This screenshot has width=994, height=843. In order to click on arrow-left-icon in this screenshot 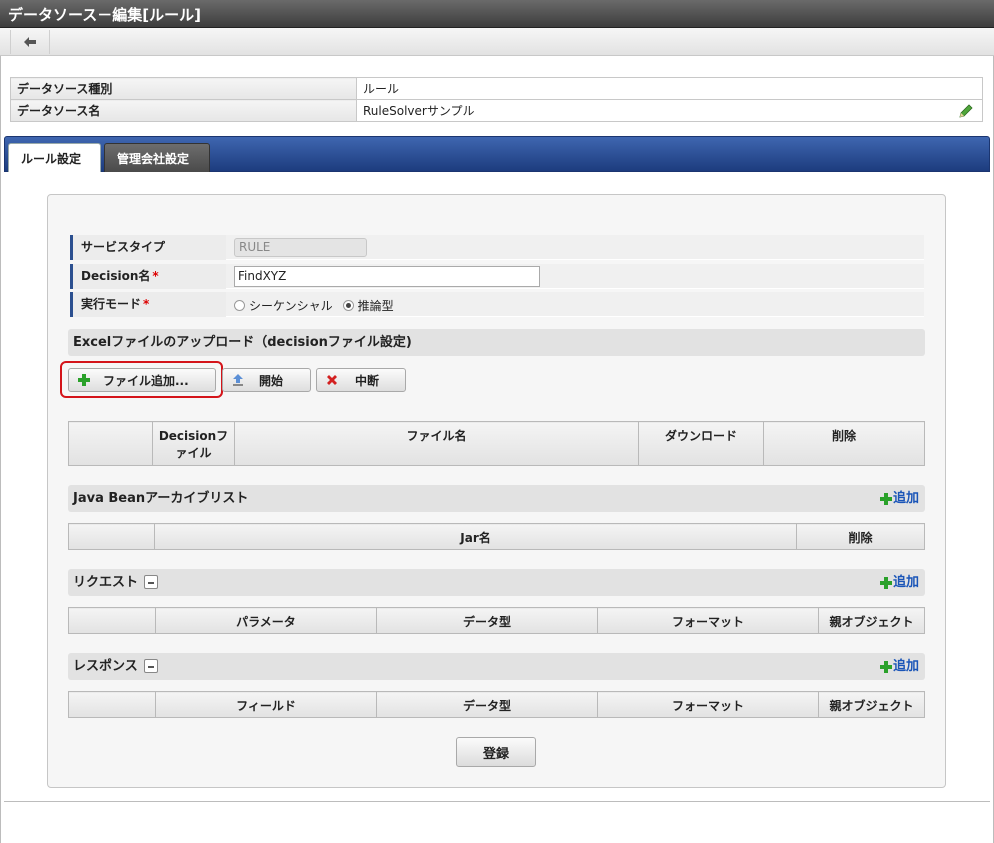, I will do `click(30, 42)`.